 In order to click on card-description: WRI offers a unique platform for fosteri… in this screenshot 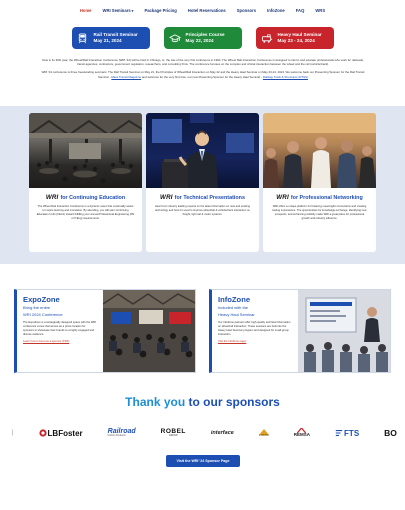, I will do `click(319, 213)`.